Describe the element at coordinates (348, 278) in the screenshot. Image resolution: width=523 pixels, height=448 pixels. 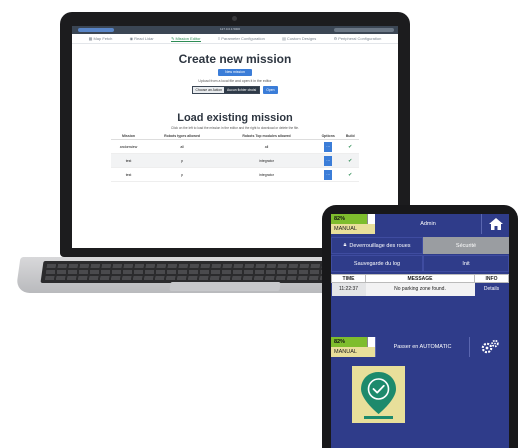
I see `log-col-time: TIME` at that location.